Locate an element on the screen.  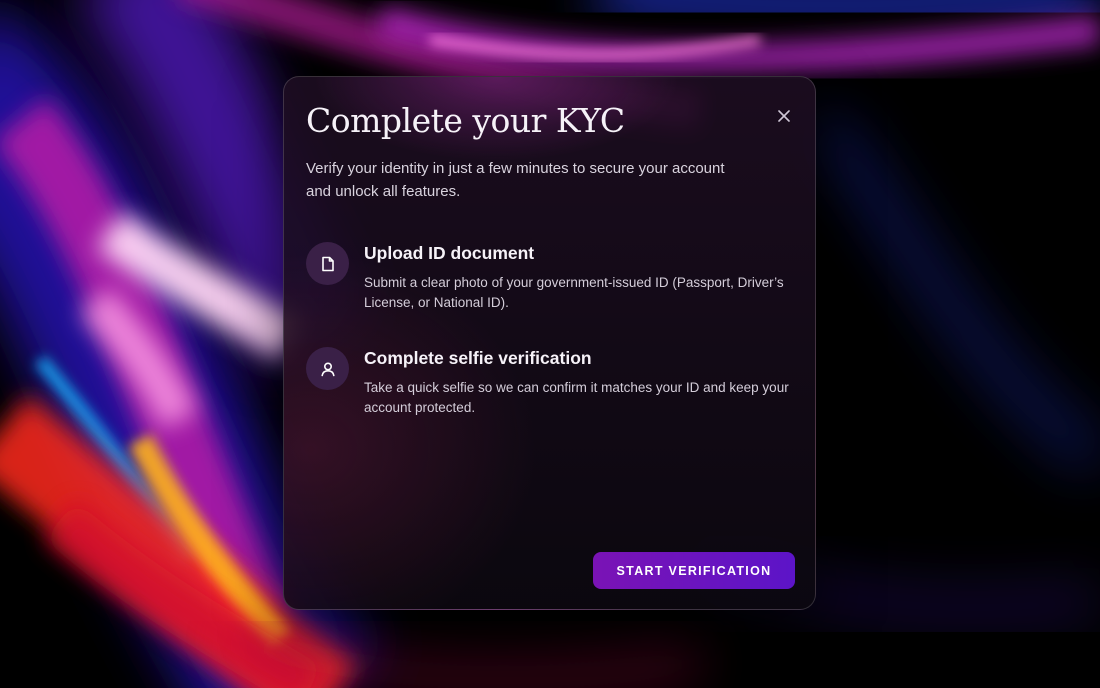
user-icon is located at coordinates (327, 368).